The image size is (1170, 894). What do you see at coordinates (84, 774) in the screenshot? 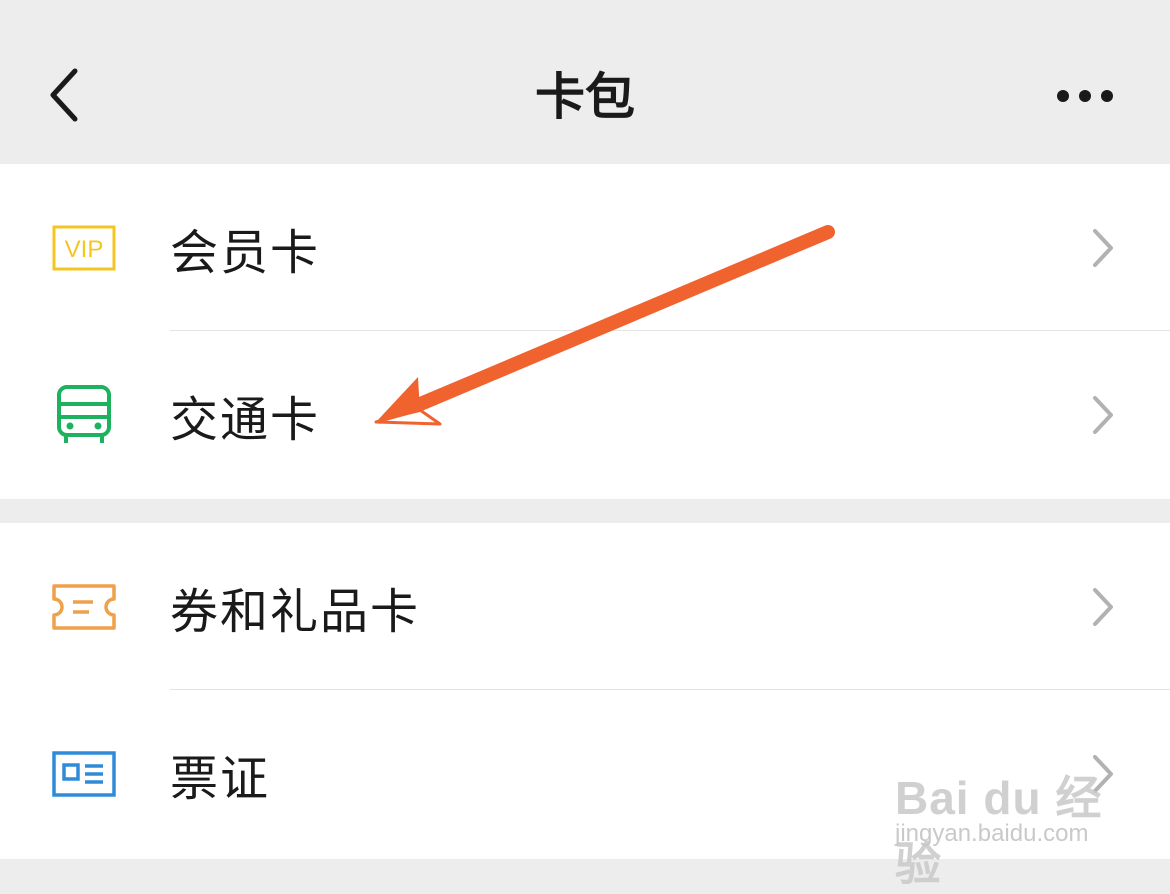
I see `id-card-icon` at bounding box center [84, 774].